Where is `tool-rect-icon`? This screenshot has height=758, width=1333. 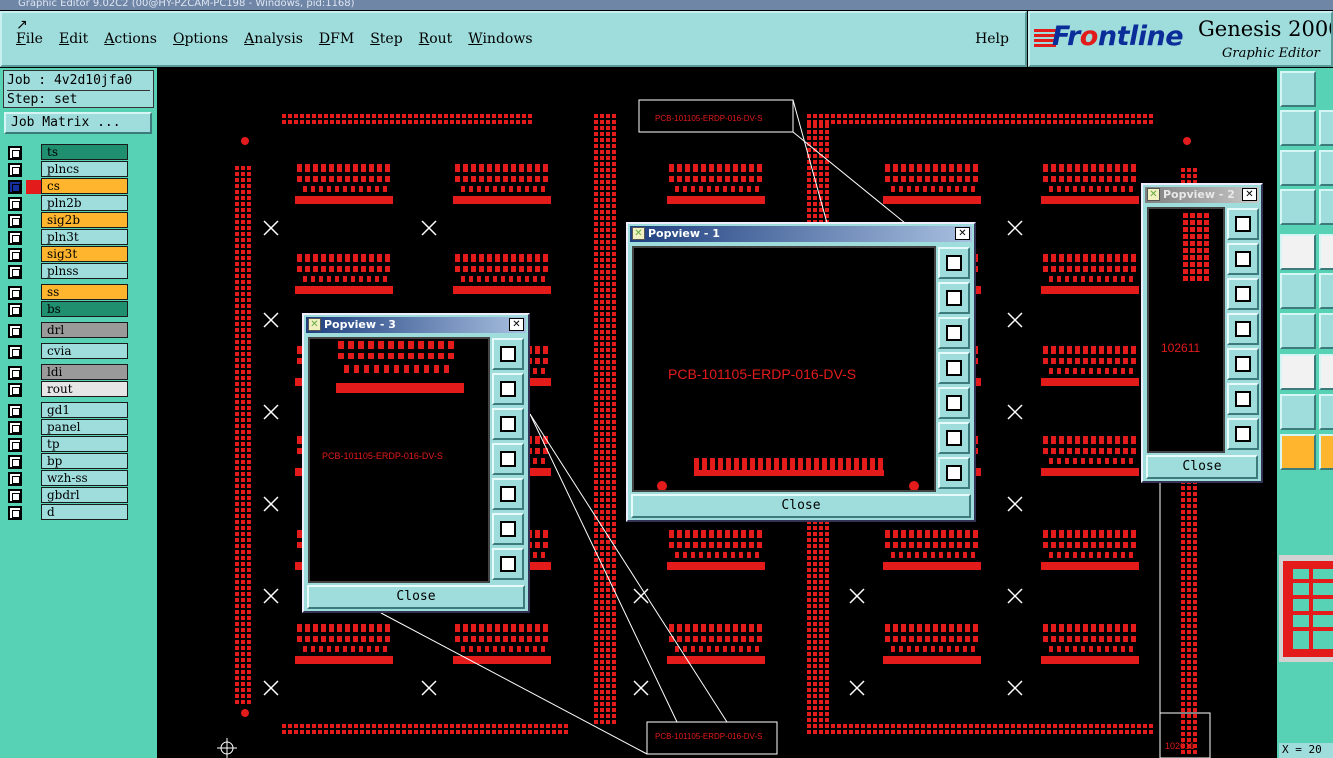
tool-rect-icon is located at coordinates (1326, 452).